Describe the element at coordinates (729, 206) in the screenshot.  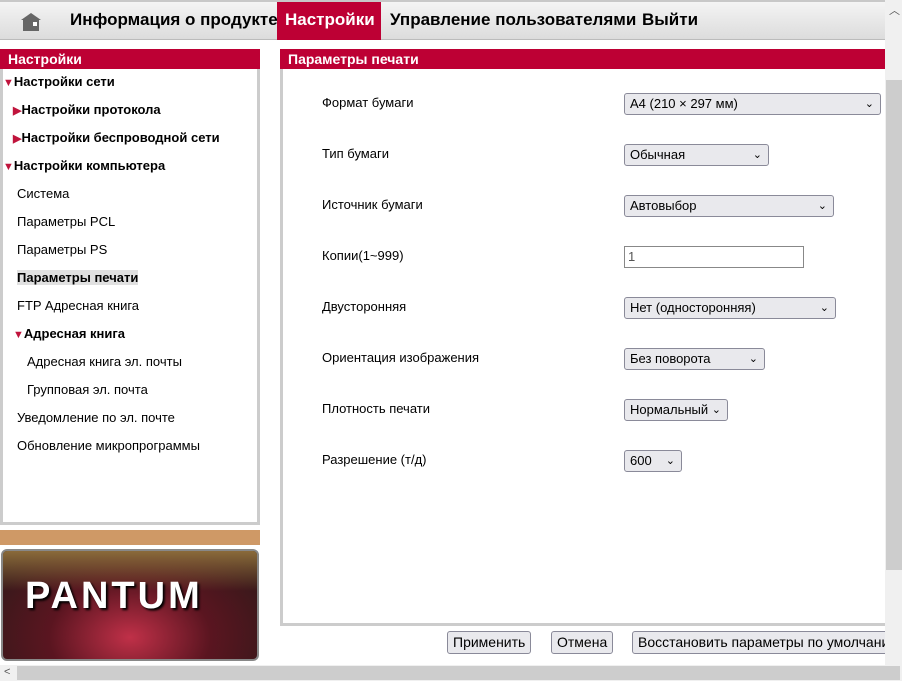
I see `paper-source-select: Автовыбор ⌄` at that location.